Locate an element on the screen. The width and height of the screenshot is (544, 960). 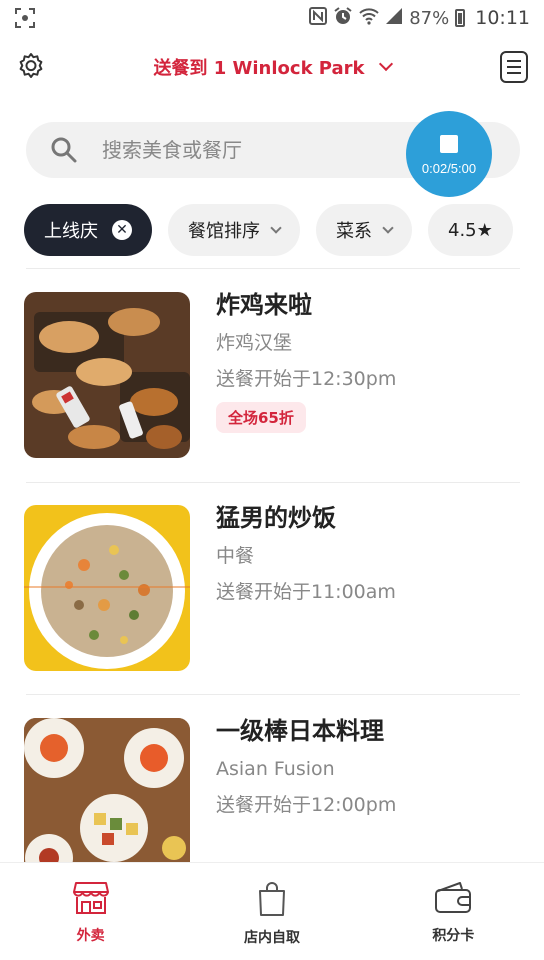
screenshot-icon is located at coordinates (25, 18).